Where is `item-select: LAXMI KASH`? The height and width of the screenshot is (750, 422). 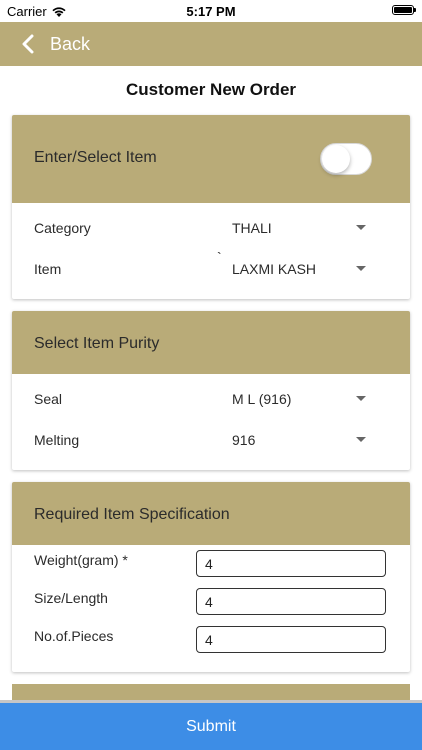 item-select: LAXMI KASH is located at coordinates (302, 271).